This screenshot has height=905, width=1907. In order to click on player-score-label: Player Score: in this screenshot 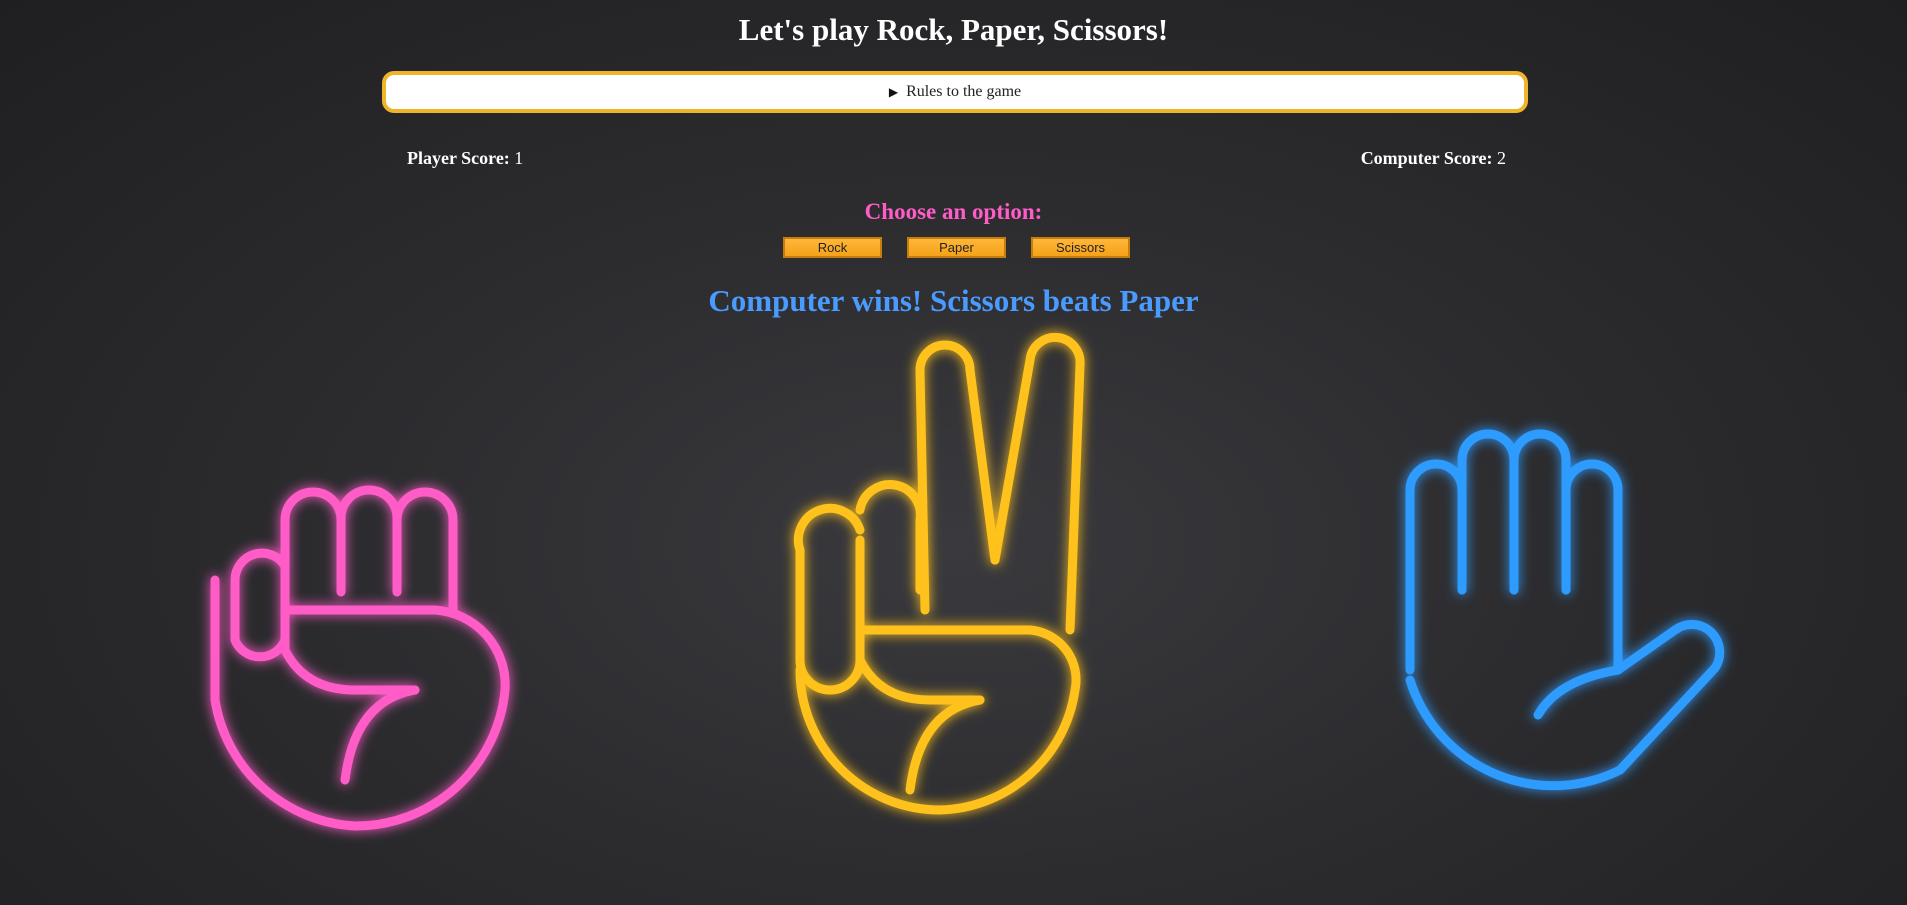, I will do `click(458, 158)`.